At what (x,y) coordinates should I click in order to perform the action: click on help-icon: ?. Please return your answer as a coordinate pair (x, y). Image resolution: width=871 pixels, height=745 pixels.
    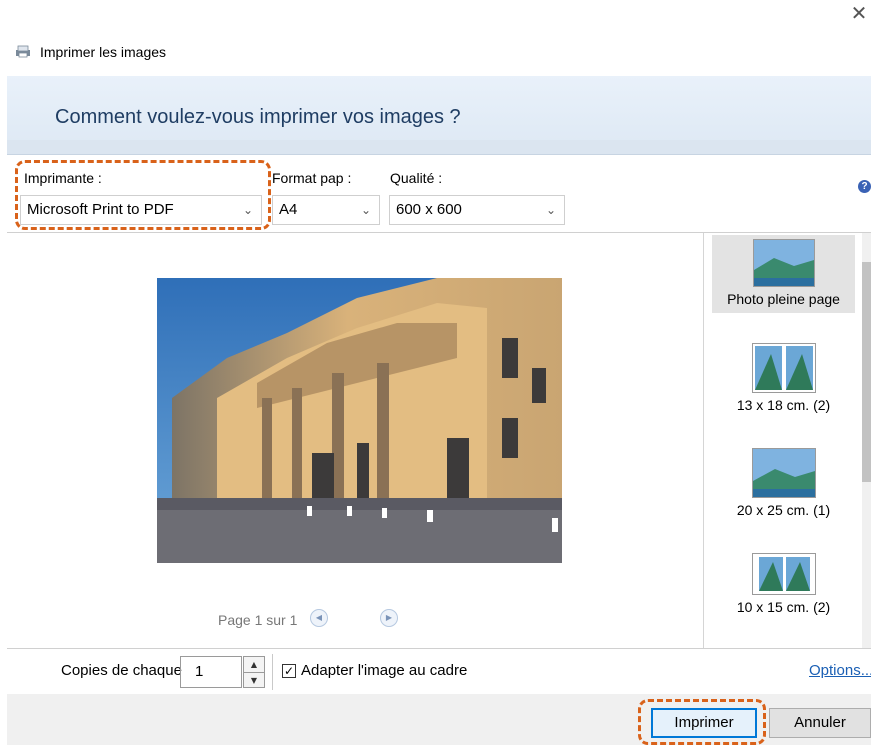
    Looking at the image, I should click on (864, 186).